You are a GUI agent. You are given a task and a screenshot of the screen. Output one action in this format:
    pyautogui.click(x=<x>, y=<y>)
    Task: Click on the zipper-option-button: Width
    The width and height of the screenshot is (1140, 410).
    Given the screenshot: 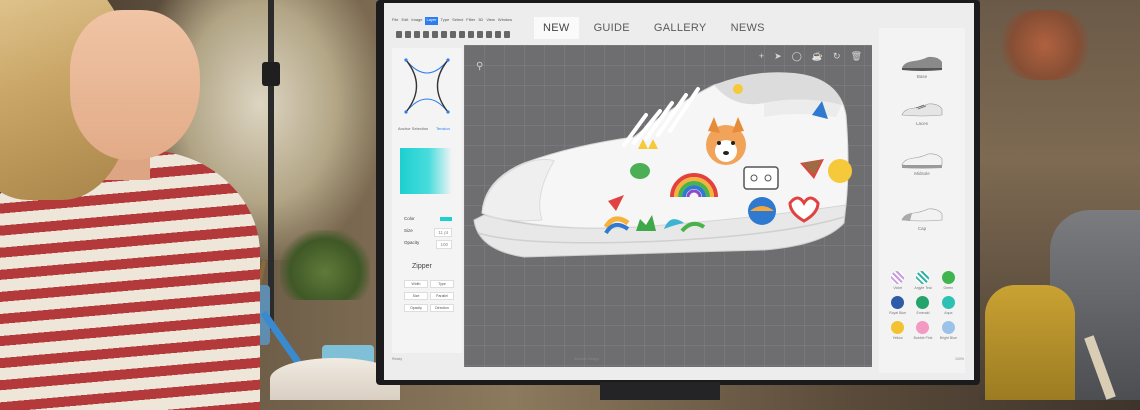 What is the action you would take?
    pyautogui.click(x=416, y=284)
    